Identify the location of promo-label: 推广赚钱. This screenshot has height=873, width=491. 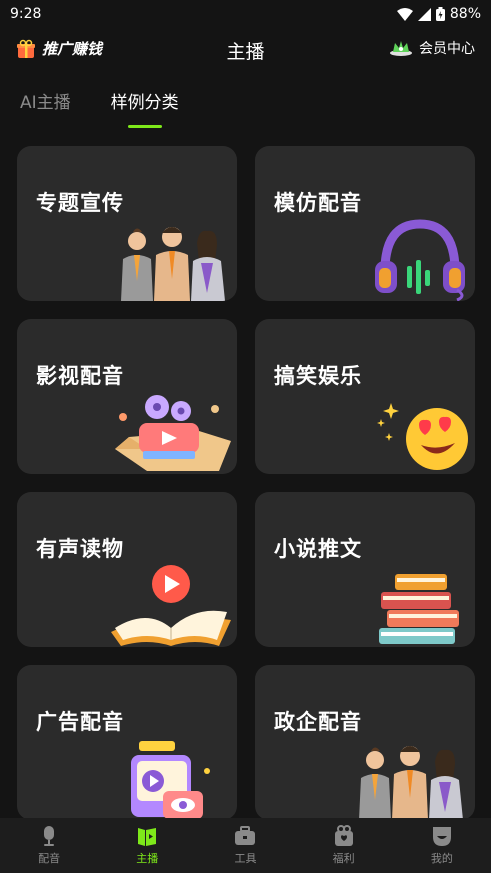
(72, 49).